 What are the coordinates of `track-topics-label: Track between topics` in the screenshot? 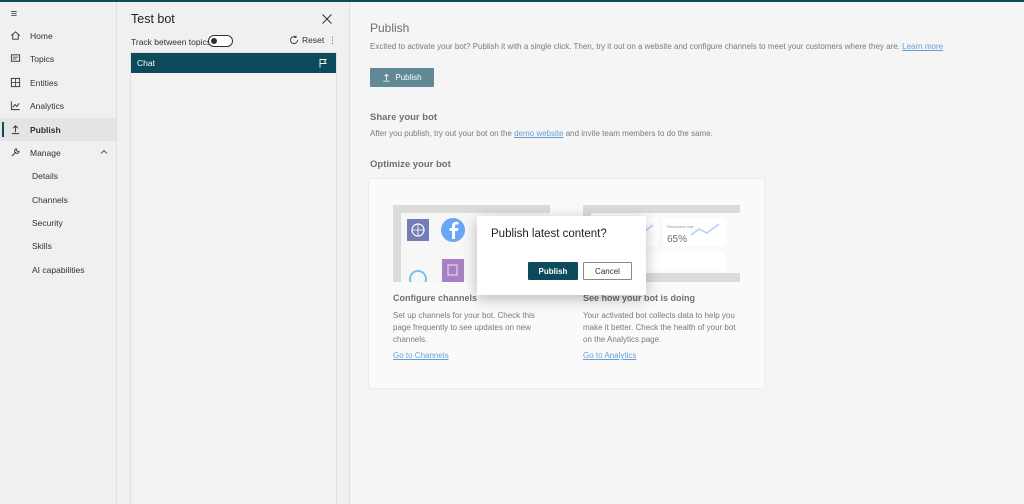 It's located at (171, 42).